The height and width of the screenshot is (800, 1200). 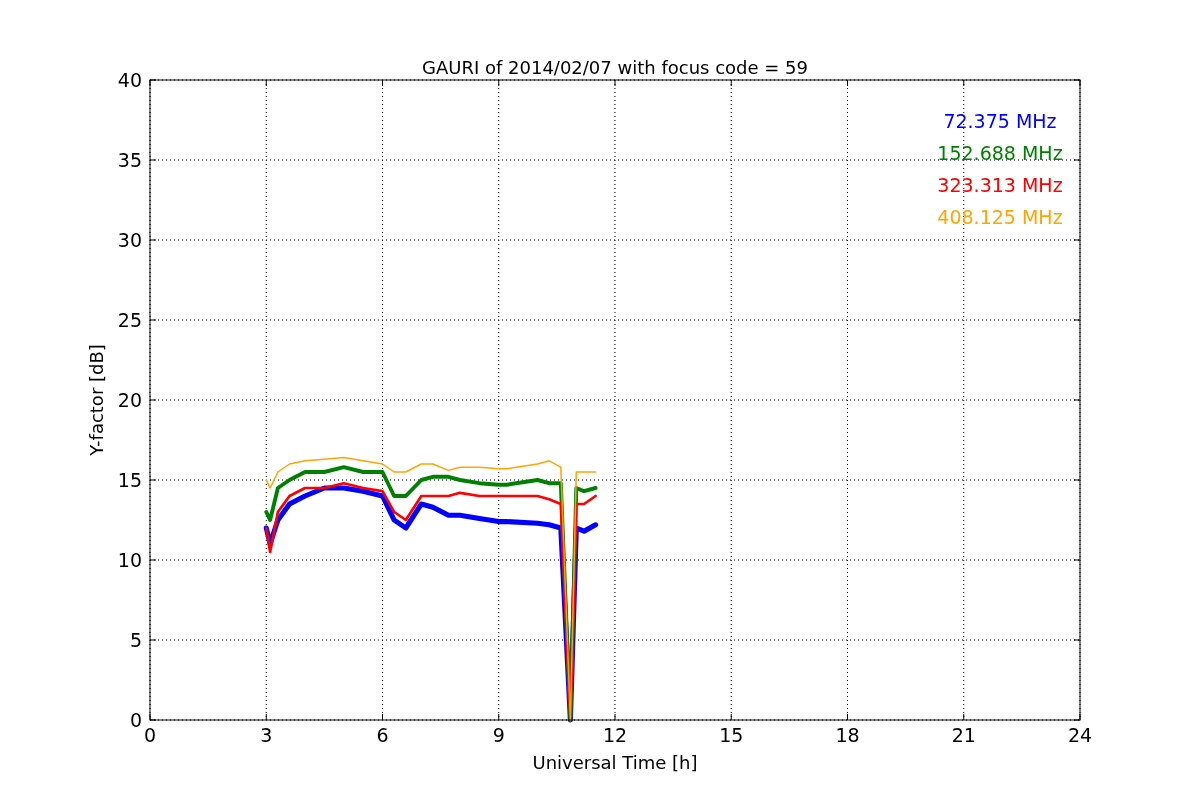 I want to click on legend-label: 152.688 MHz, so click(x=1000, y=153).